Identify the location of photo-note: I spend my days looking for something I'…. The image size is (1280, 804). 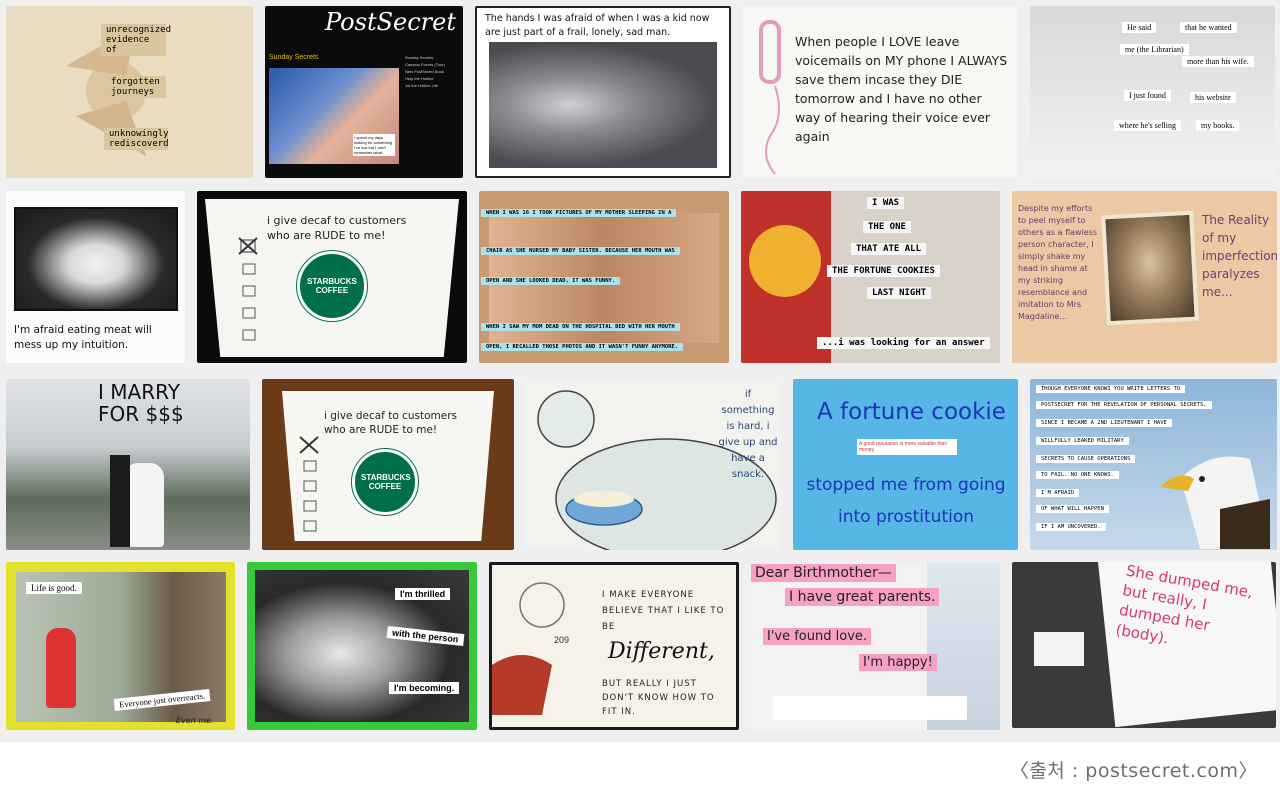
(374, 145).